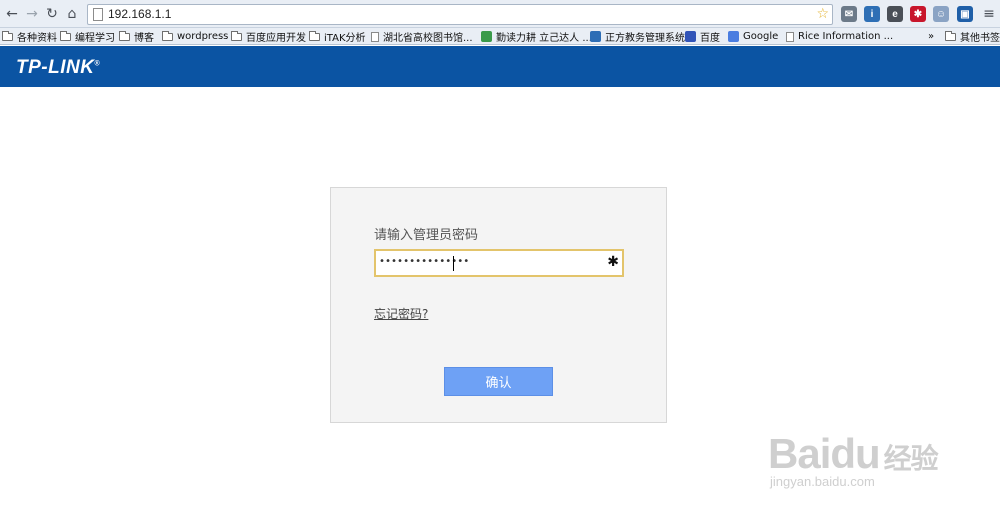 This screenshot has width=1000, height=519. I want to click on back-icon: ←, so click(12, 14).